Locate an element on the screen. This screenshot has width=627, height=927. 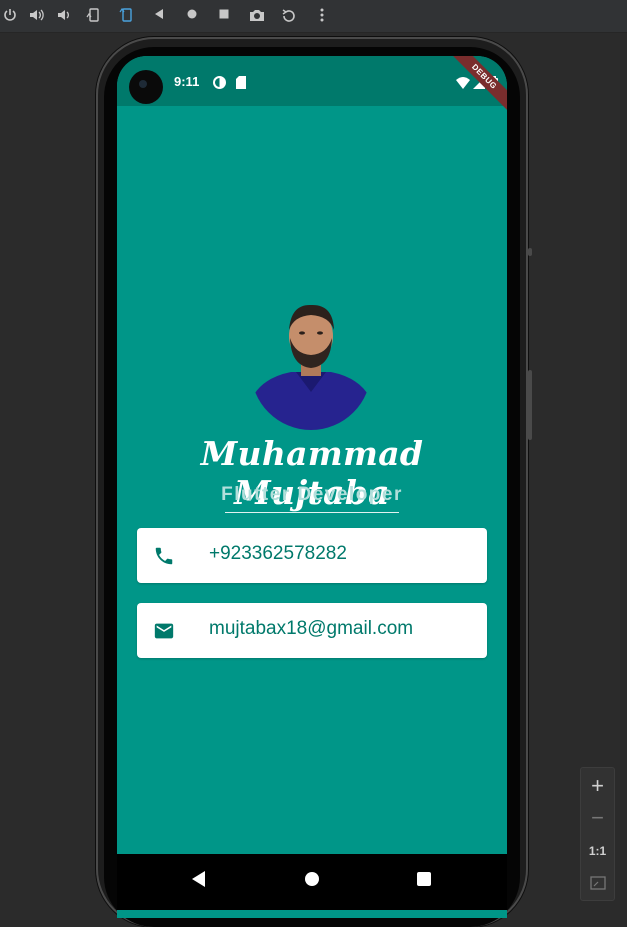
emulator-toolbar is located at coordinates (313, 16).